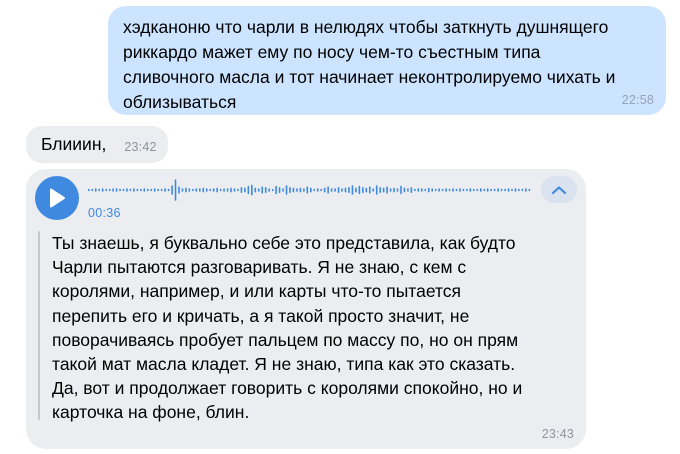 The image size is (680, 454). What do you see at coordinates (57, 198) in the screenshot?
I see `play-button` at bounding box center [57, 198].